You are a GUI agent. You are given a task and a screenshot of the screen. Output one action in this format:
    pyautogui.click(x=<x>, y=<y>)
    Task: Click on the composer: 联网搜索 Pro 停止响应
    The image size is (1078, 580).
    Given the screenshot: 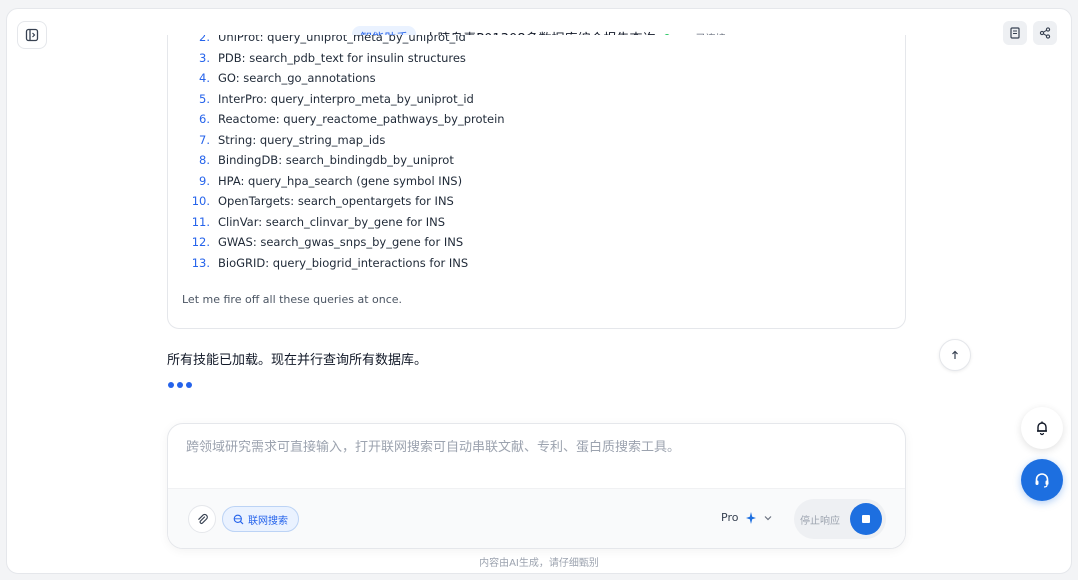 What is the action you would take?
    pyautogui.click(x=536, y=486)
    